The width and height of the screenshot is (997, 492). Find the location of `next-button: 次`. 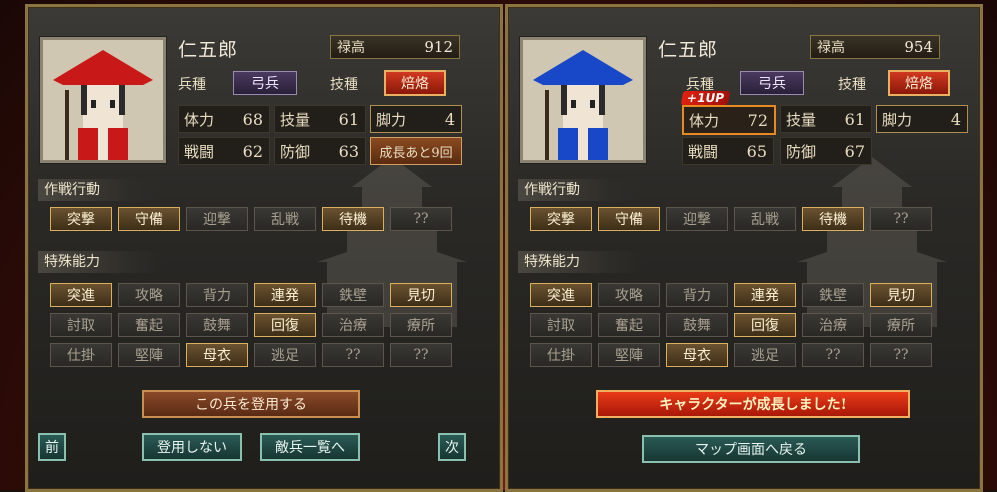

next-button: 次 is located at coordinates (452, 447).